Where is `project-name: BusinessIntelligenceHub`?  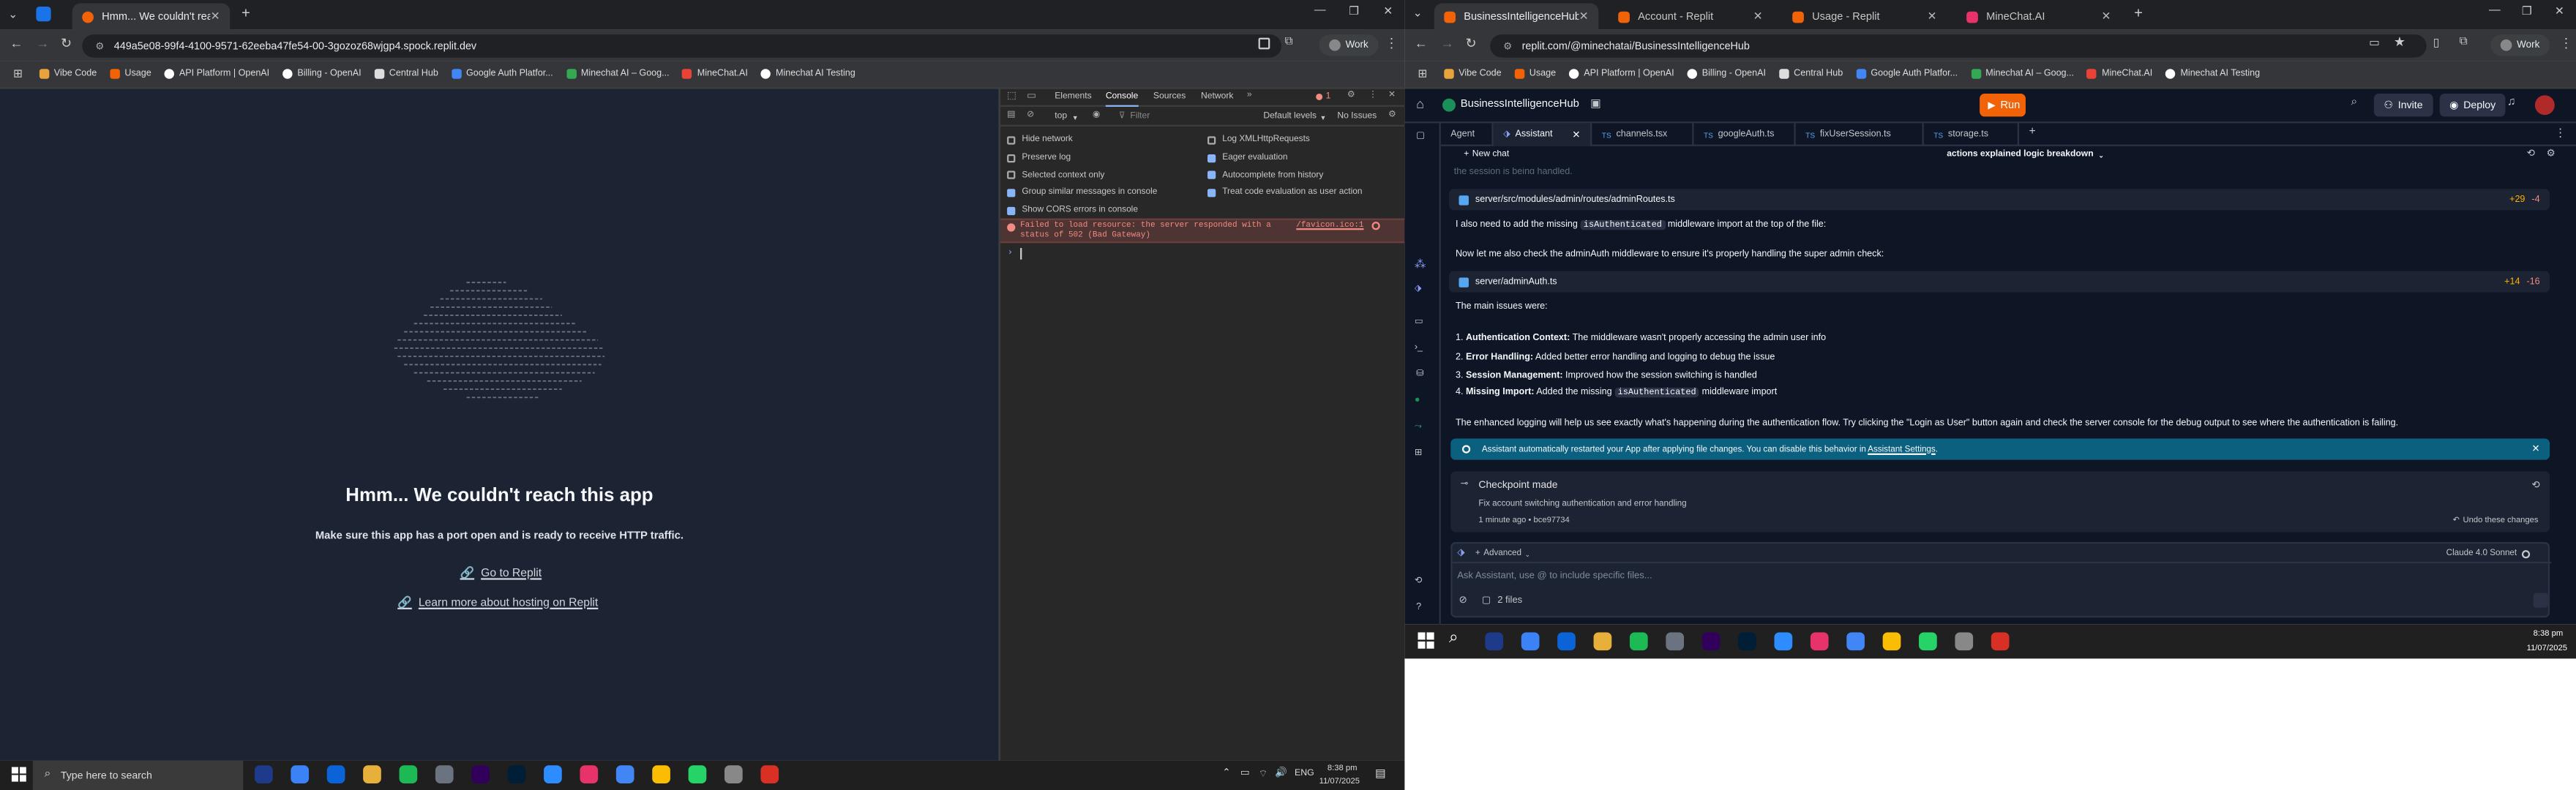 project-name: BusinessIntelligenceHub is located at coordinates (1520, 104).